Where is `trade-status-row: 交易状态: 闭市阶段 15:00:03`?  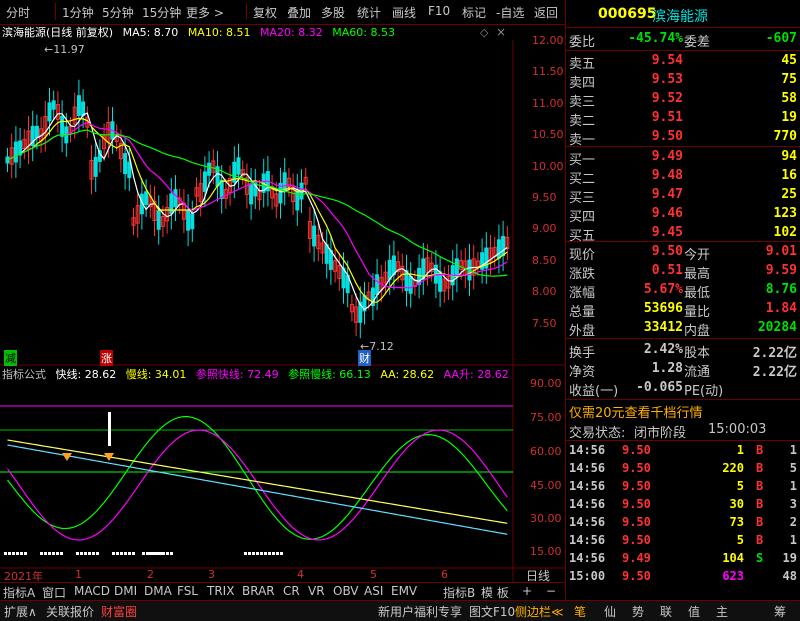
trade-status-row: 交易状态: 闭市阶段 15:00:03 is located at coordinates (683, 430).